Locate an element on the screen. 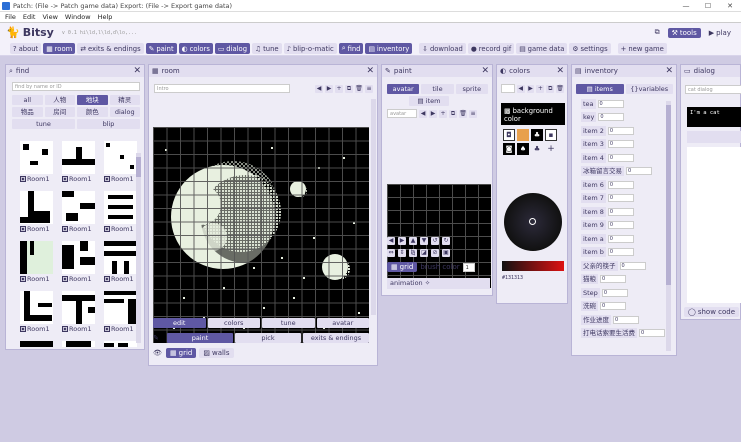 The image size is (741, 442). delete-room-icon: 🗑 is located at coordinates (359, 88).